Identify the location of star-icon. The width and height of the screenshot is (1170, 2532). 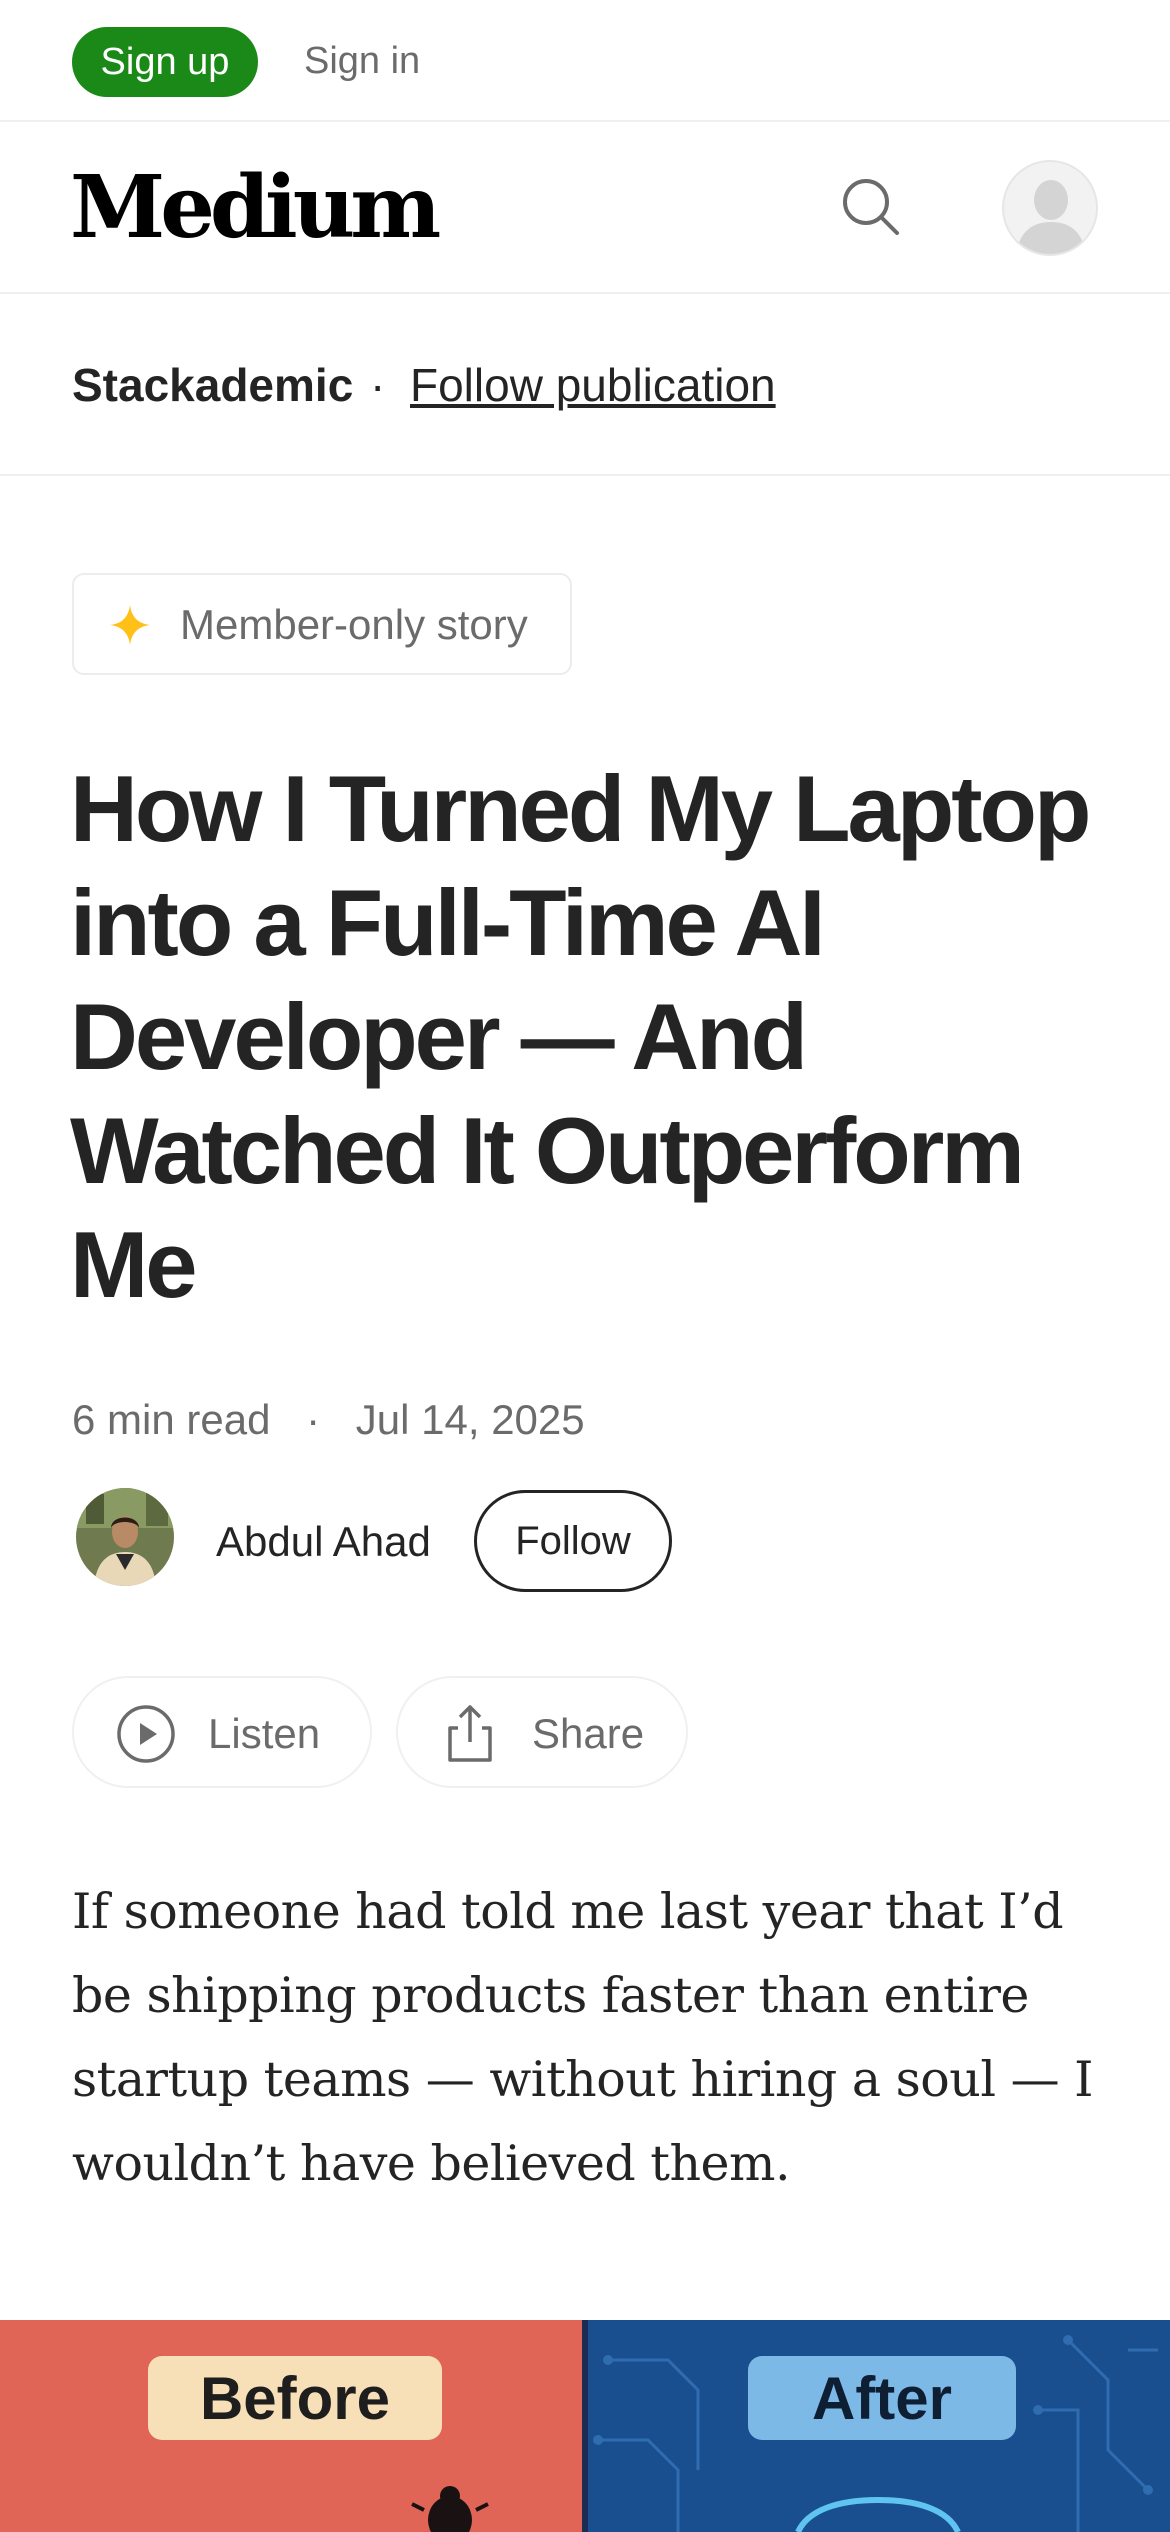
(130, 625).